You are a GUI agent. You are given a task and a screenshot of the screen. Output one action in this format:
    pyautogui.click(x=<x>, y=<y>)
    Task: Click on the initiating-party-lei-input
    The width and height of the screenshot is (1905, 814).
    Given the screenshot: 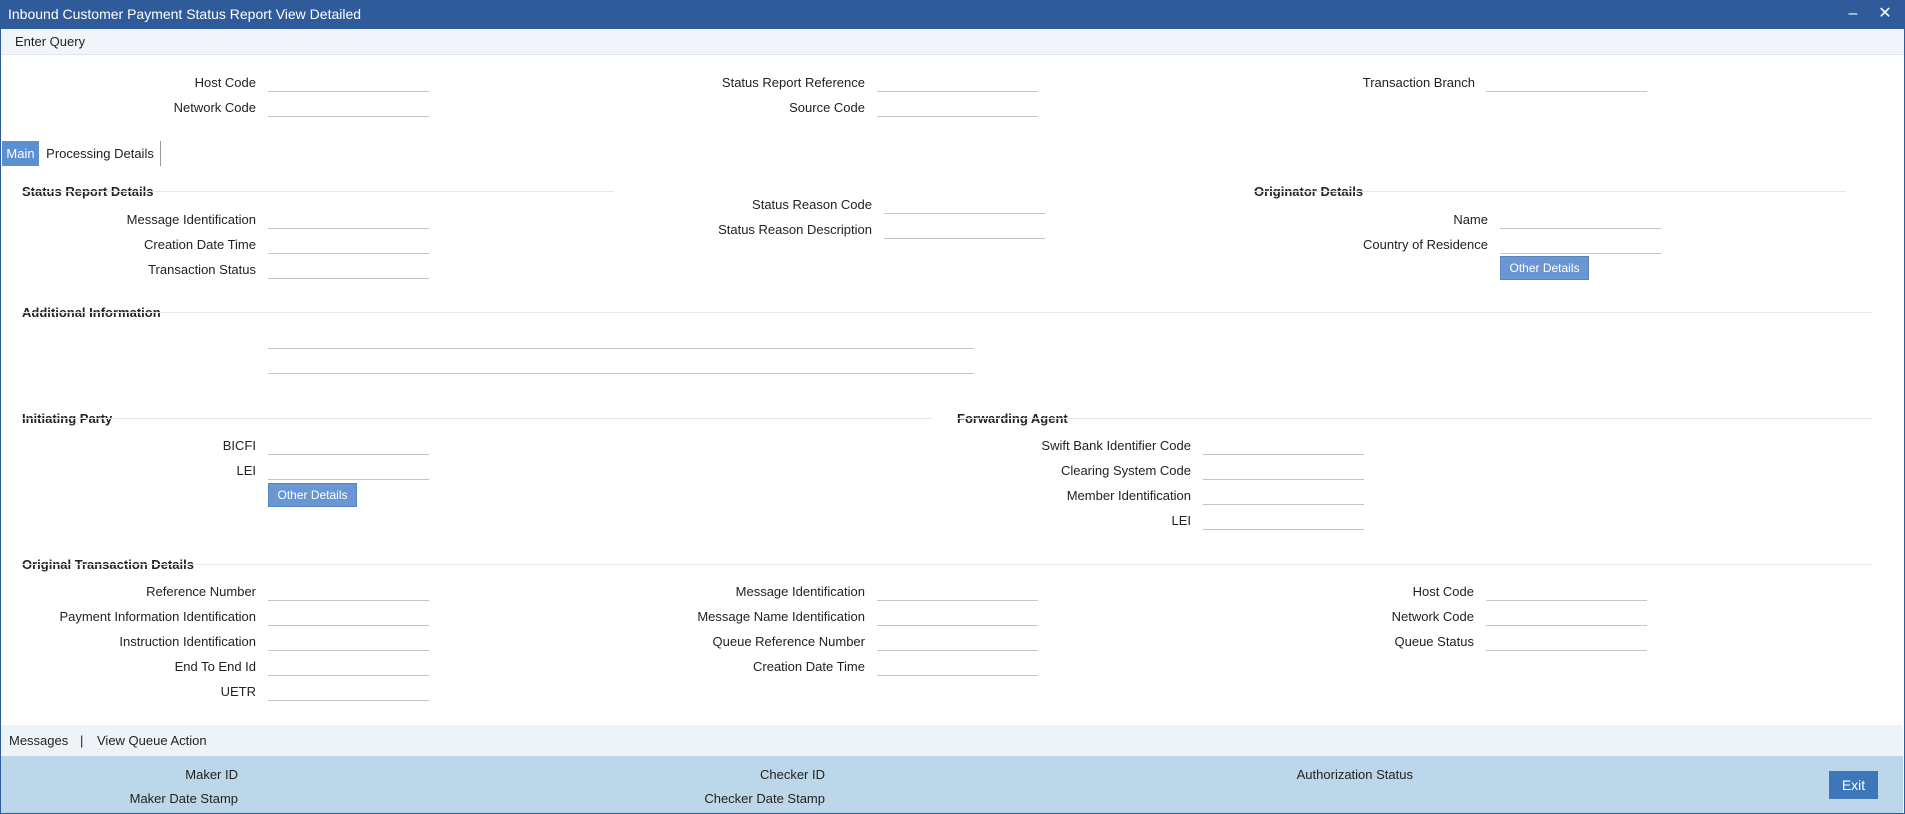 What is the action you would take?
    pyautogui.click(x=348, y=470)
    